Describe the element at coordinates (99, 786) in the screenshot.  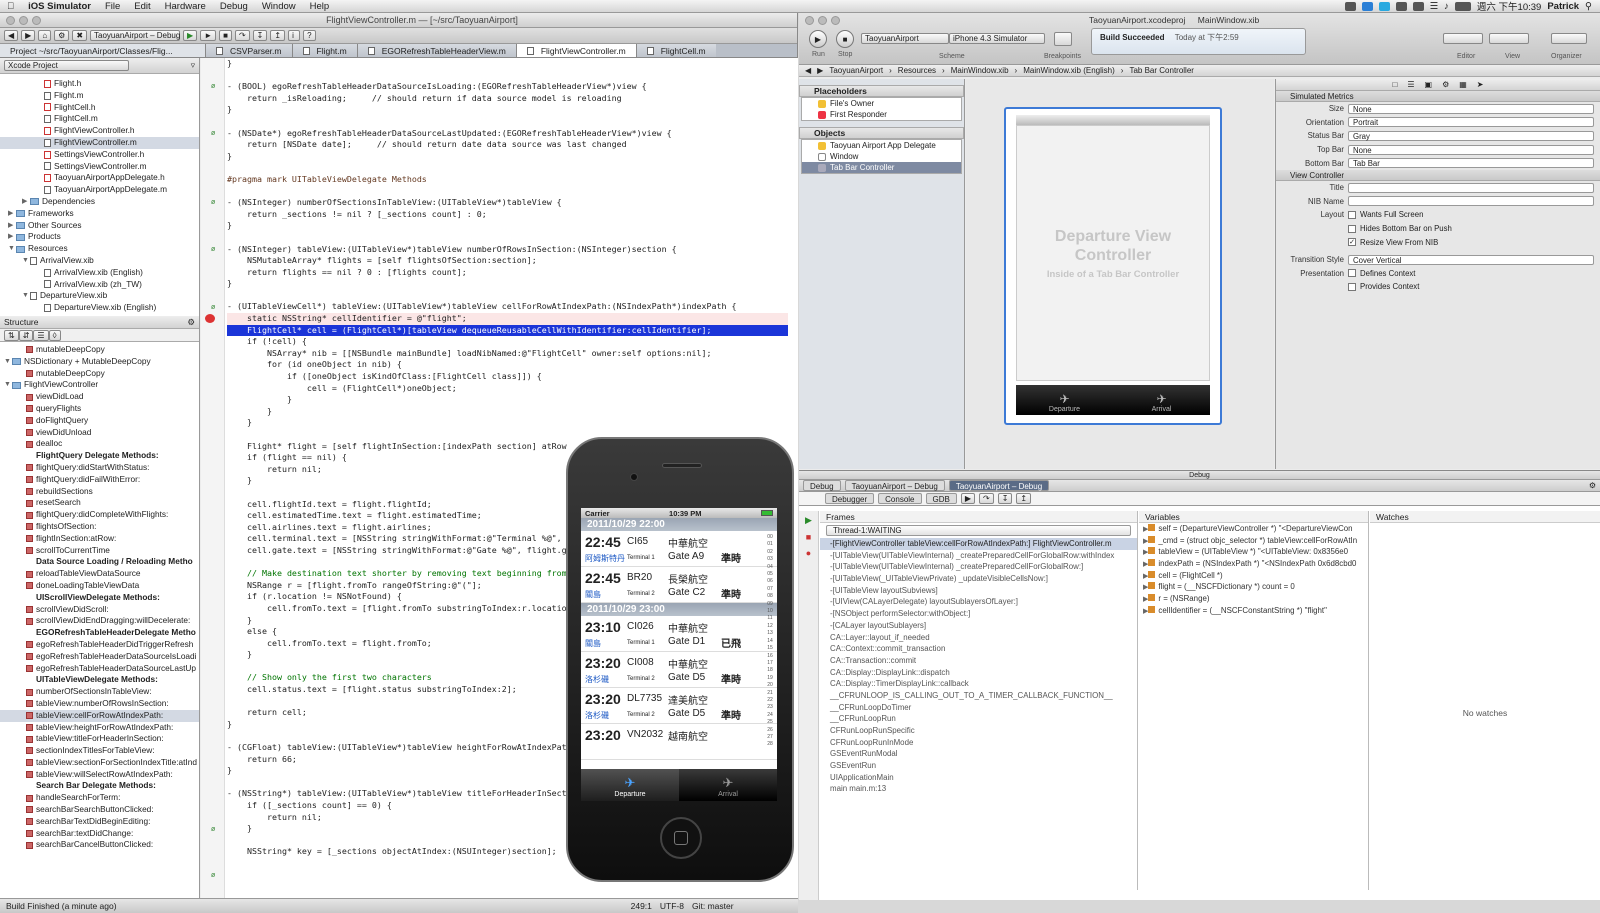
I see `structure-item: Search Bar Delegate Methods:` at that location.